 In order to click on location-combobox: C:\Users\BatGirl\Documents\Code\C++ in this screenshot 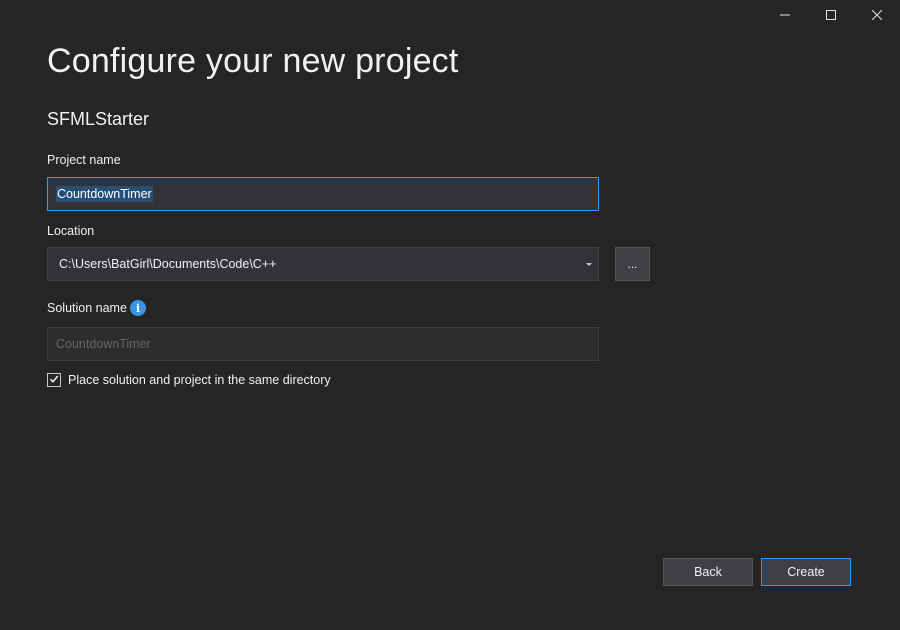, I will do `click(323, 264)`.